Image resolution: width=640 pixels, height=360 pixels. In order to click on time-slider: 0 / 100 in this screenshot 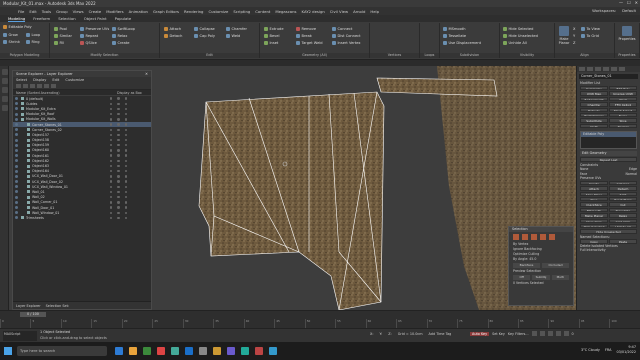, I will do `click(33, 314)`.